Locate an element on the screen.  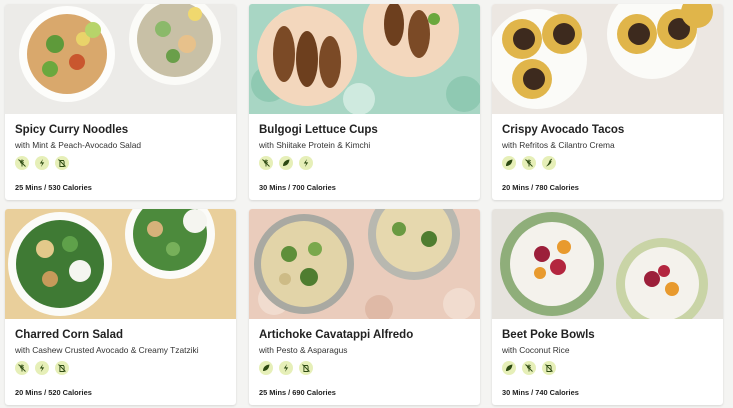
recipe-subtitle: with Pesto & Asparagus is located at coordinates (303, 350).